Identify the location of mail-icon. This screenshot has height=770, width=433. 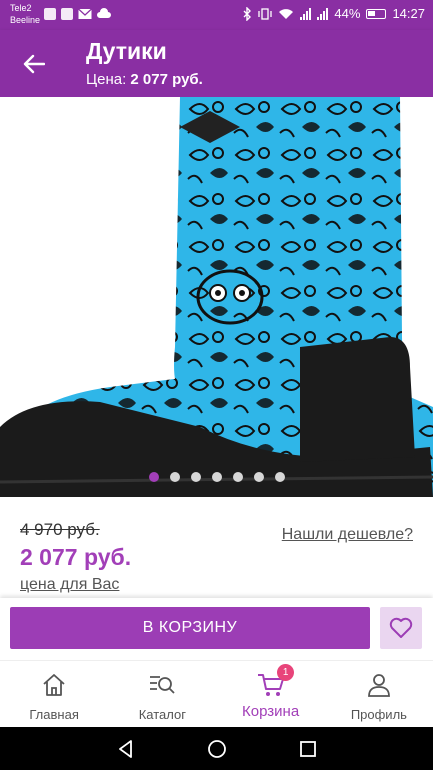
(85, 13).